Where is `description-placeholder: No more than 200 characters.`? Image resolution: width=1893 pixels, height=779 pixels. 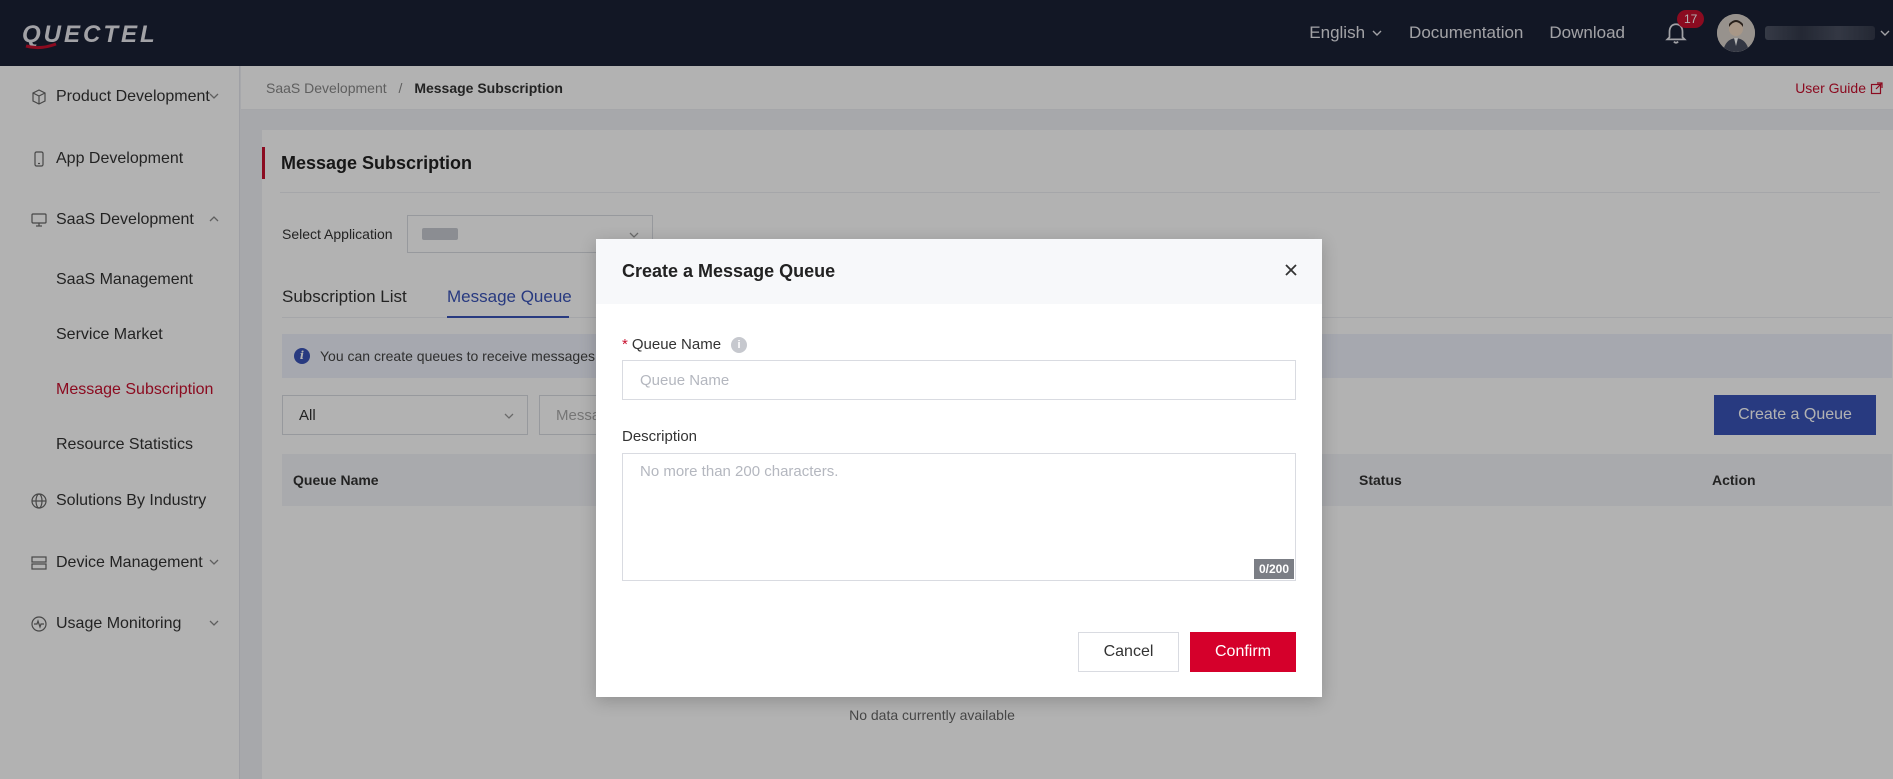 description-placeholder: No more than 200 characters. is located at coordinates (739, 471).